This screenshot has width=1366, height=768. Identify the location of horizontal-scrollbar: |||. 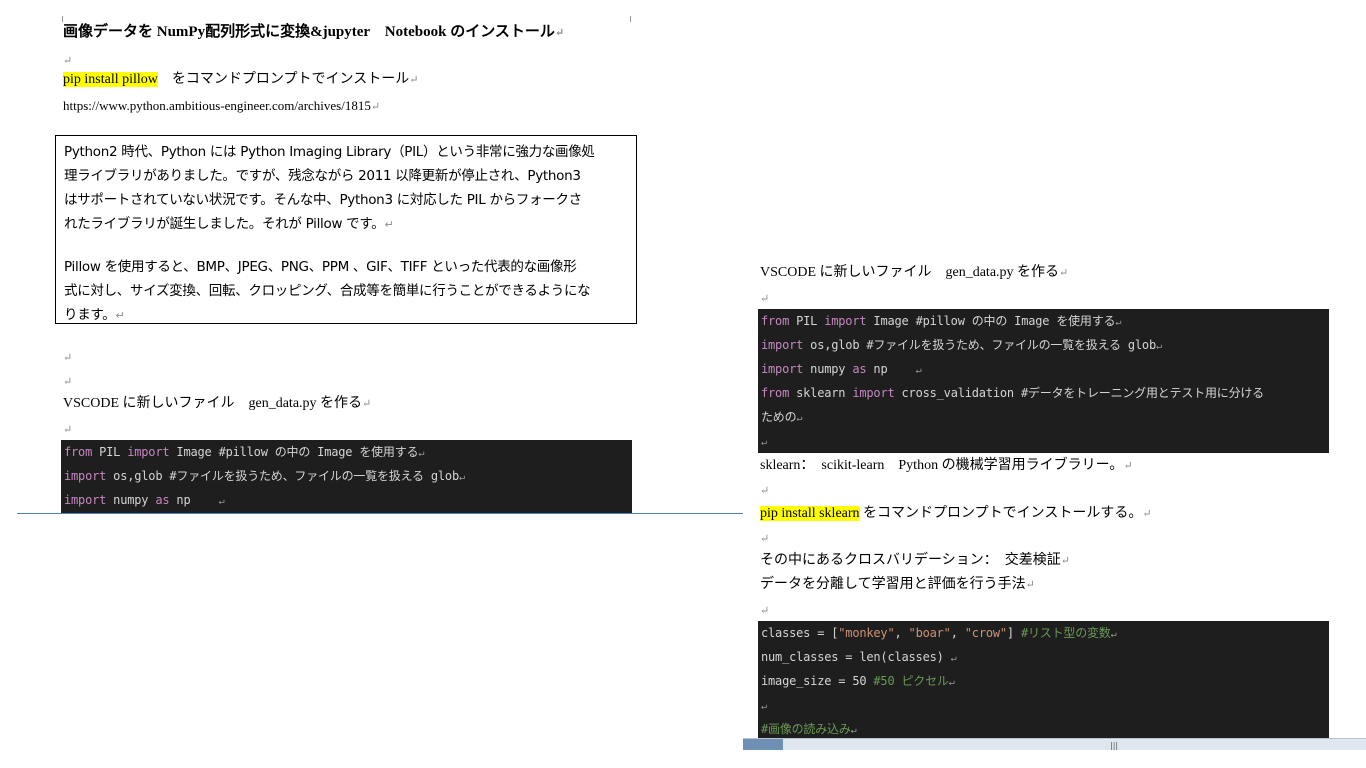
(1054, 744).